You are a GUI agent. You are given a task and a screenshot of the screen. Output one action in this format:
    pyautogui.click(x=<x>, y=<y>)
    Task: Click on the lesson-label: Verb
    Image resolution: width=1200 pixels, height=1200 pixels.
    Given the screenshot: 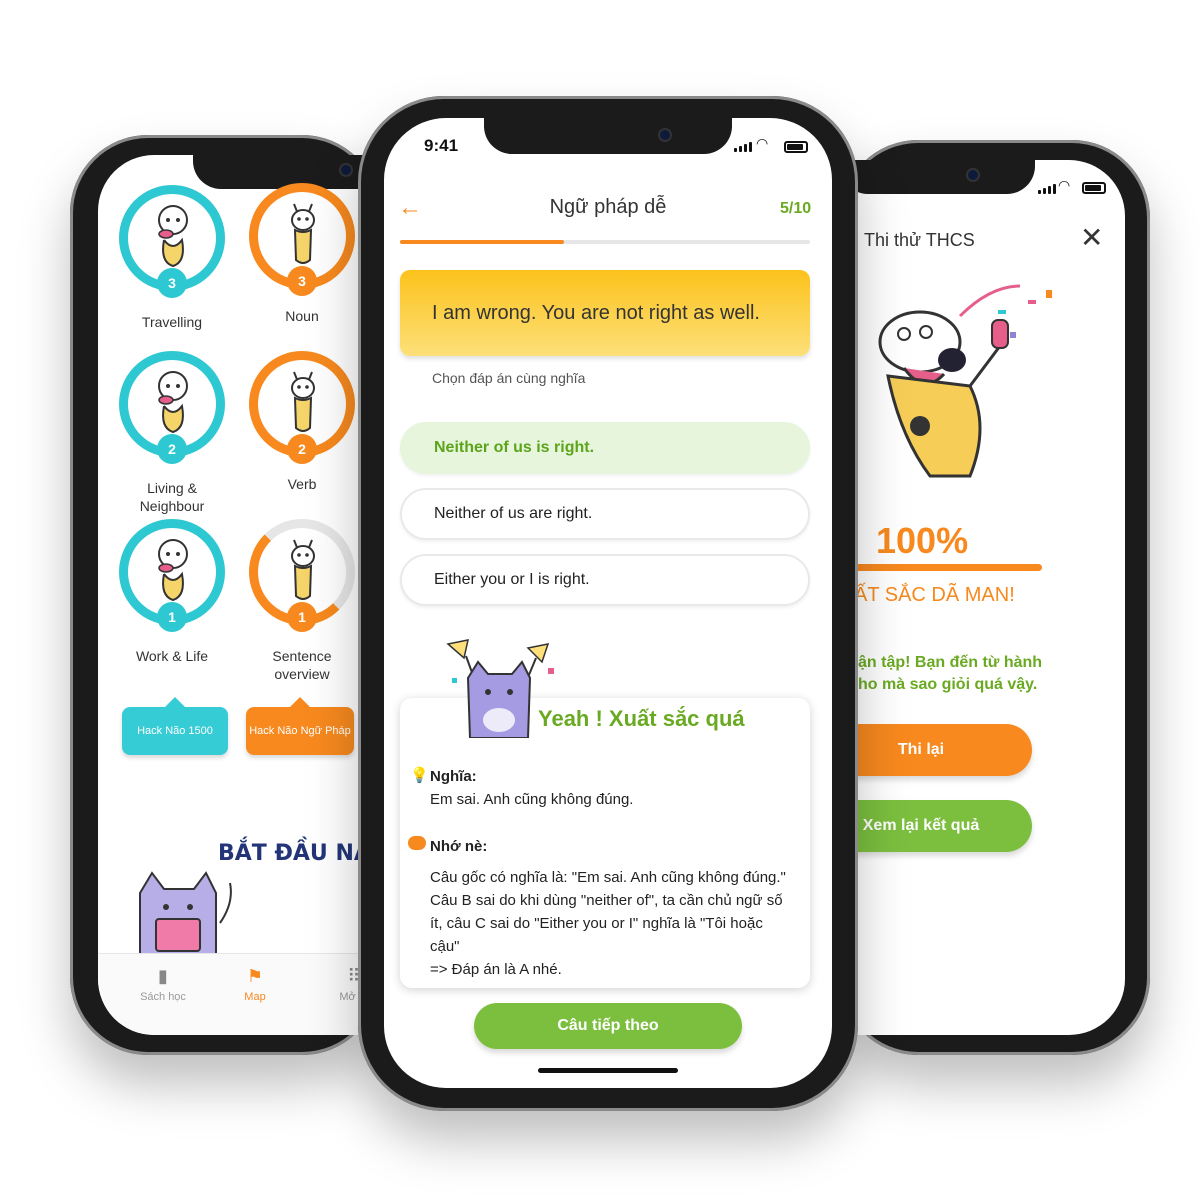 What is the action you would take?
    pyautogui.click(x=302, y=484)
    